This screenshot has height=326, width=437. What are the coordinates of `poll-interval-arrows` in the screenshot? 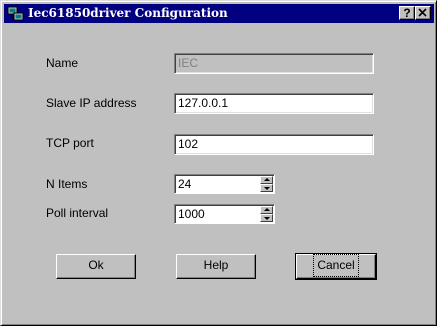 It's located at (266, 214).